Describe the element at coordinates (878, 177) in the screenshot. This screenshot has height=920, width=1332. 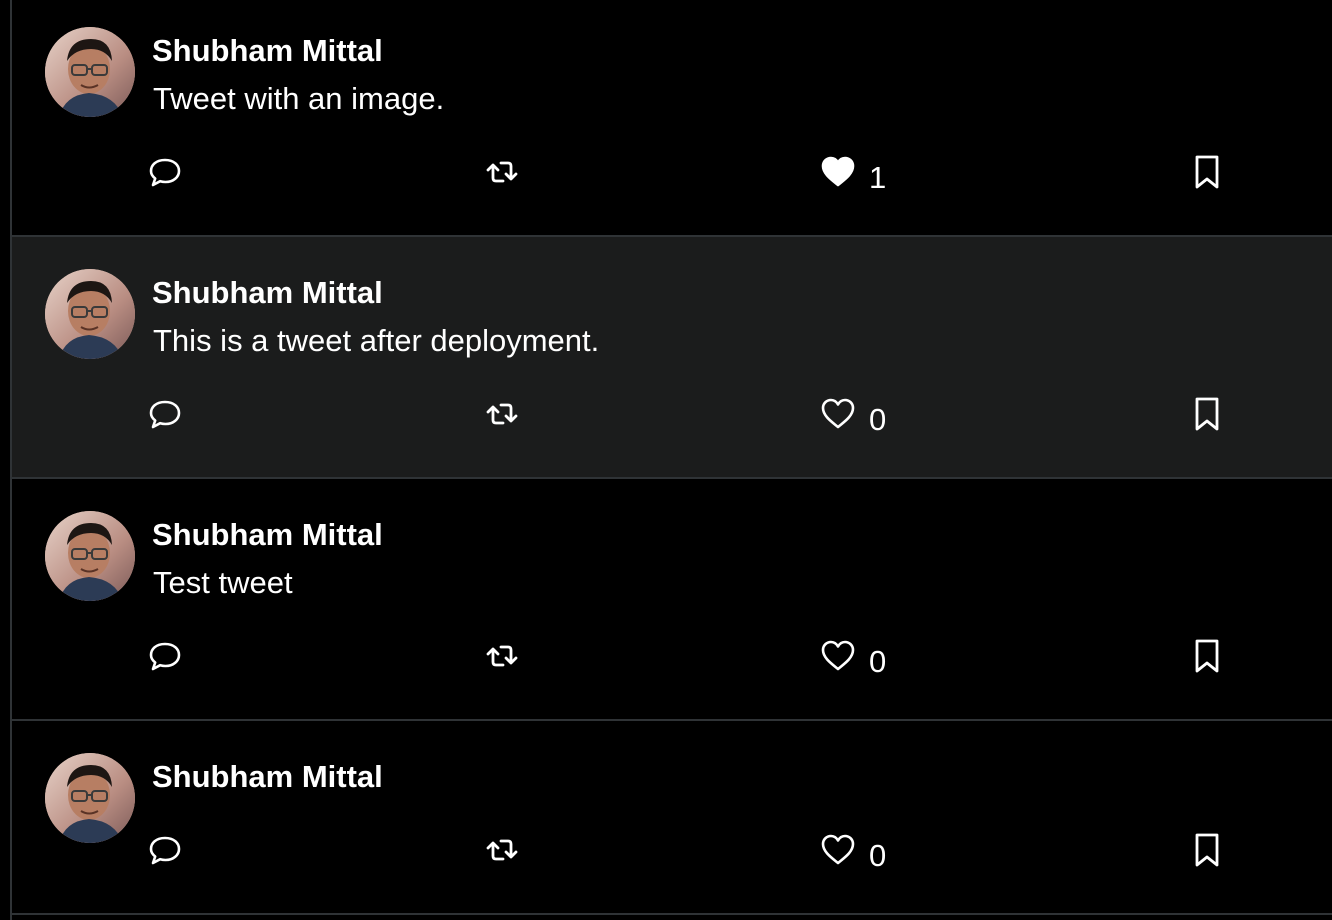
I see `like-count: 1` at that location.